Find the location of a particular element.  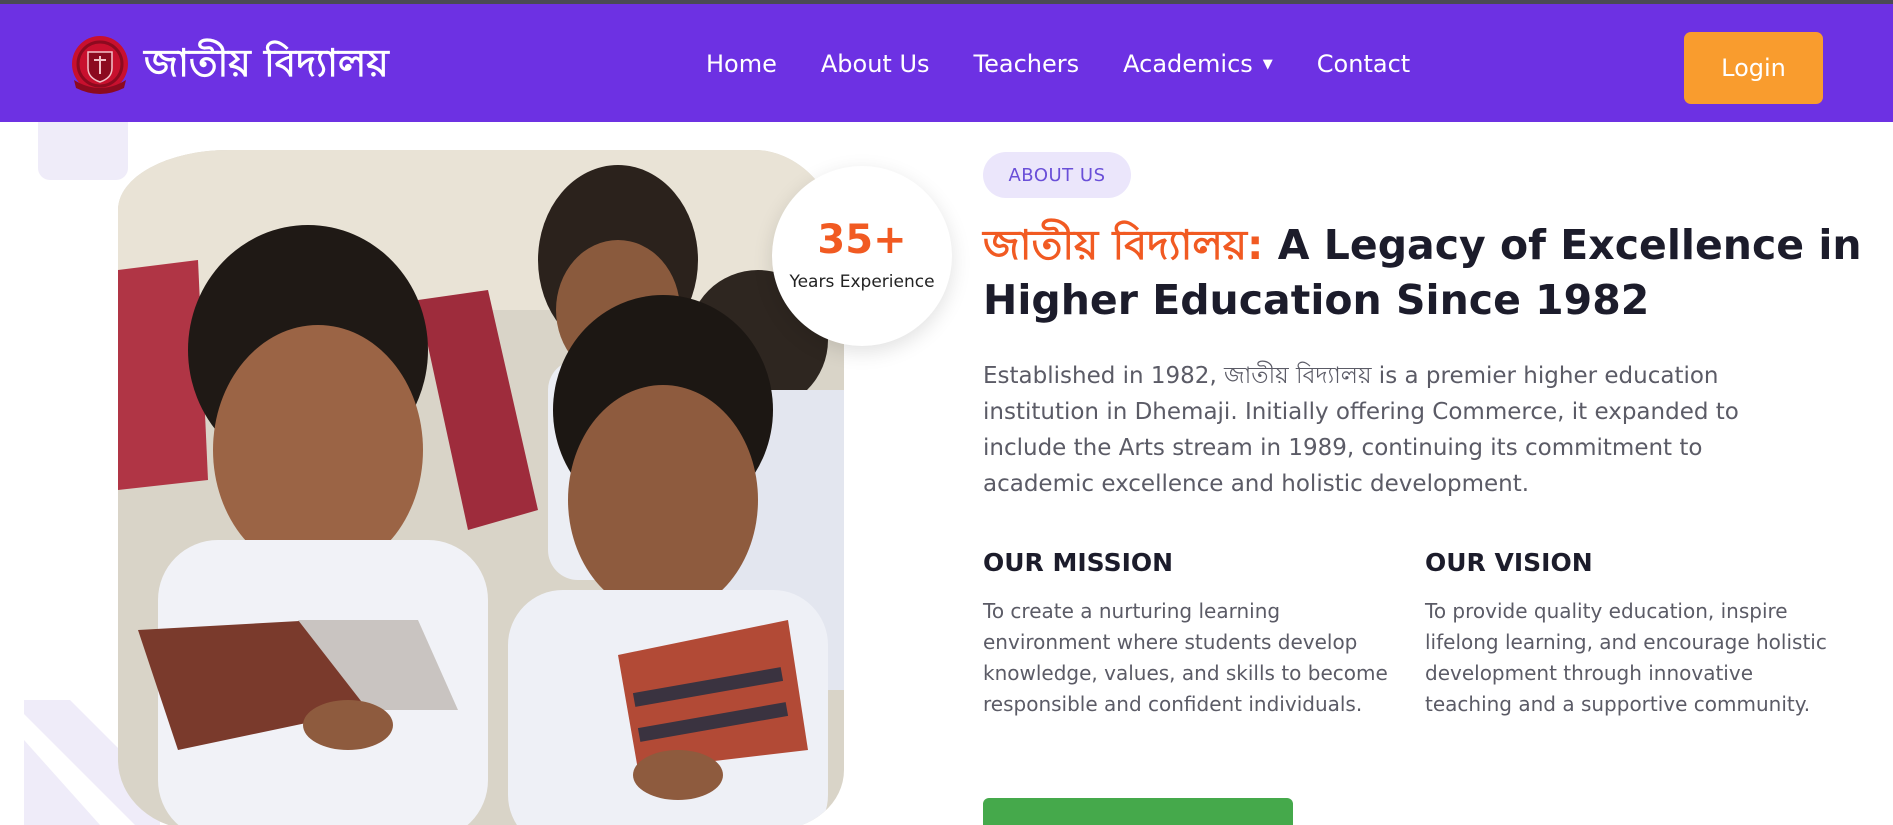

nav-home-label: Home is located at coordinates (741, 64).